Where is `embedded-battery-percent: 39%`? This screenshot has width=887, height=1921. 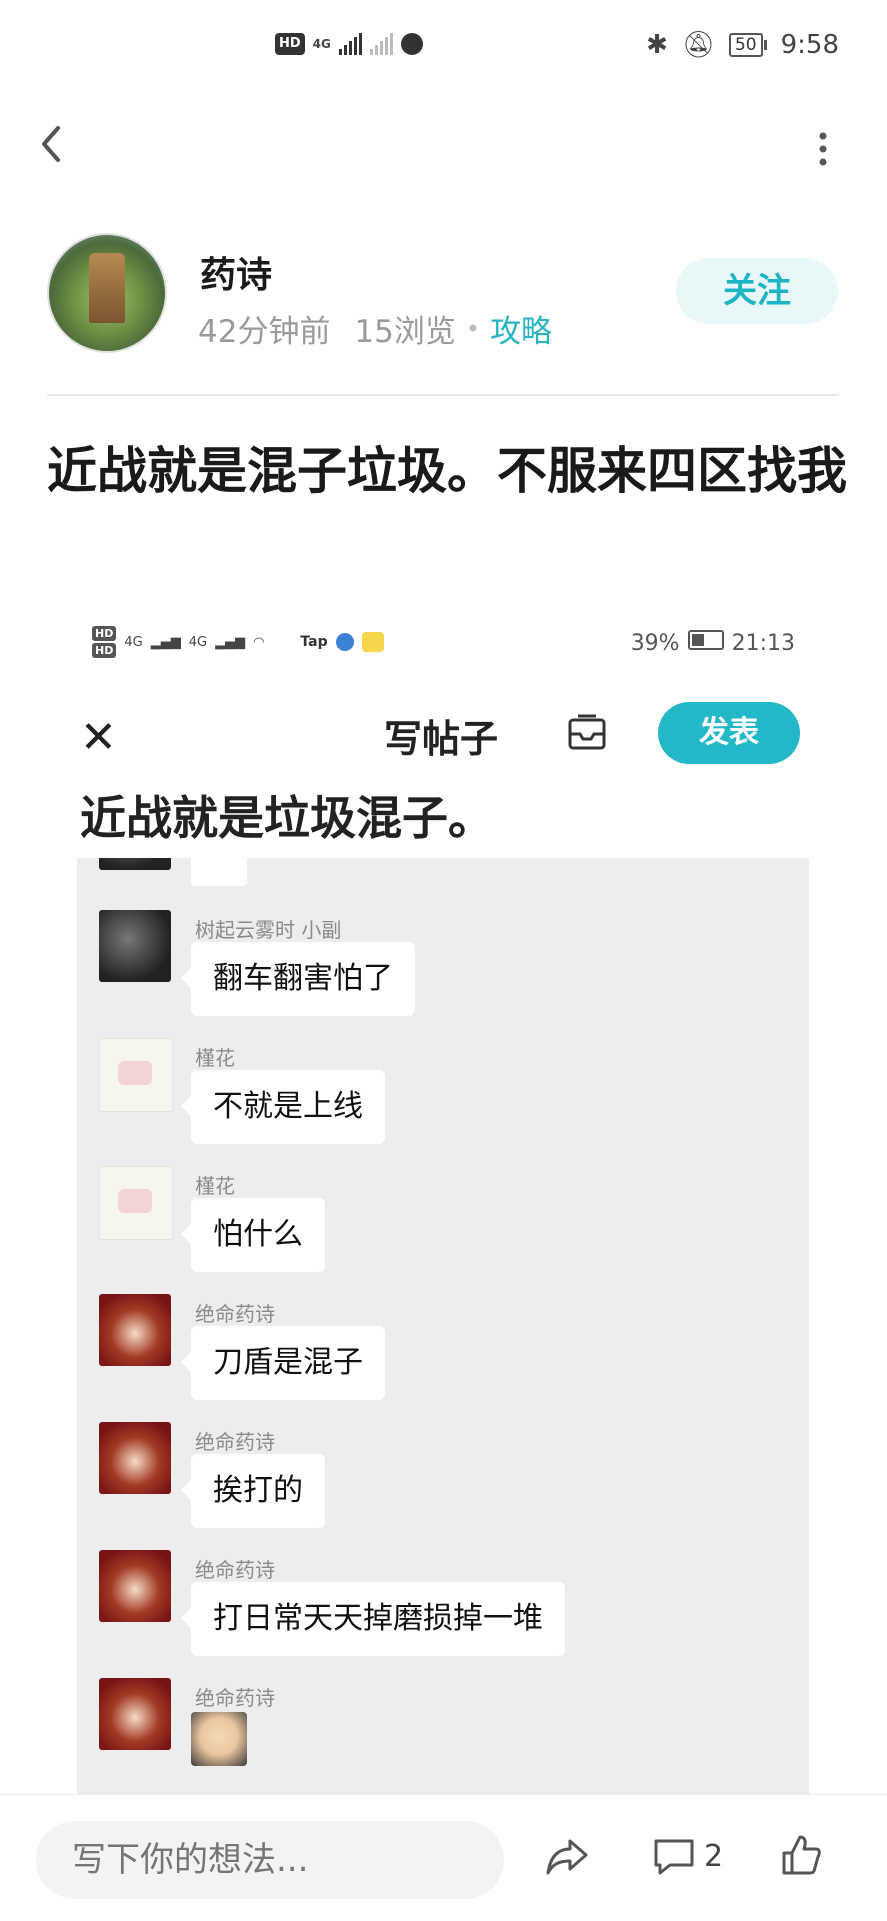
embedded-battery-percent: 39% is located at coordinates (655, 643).